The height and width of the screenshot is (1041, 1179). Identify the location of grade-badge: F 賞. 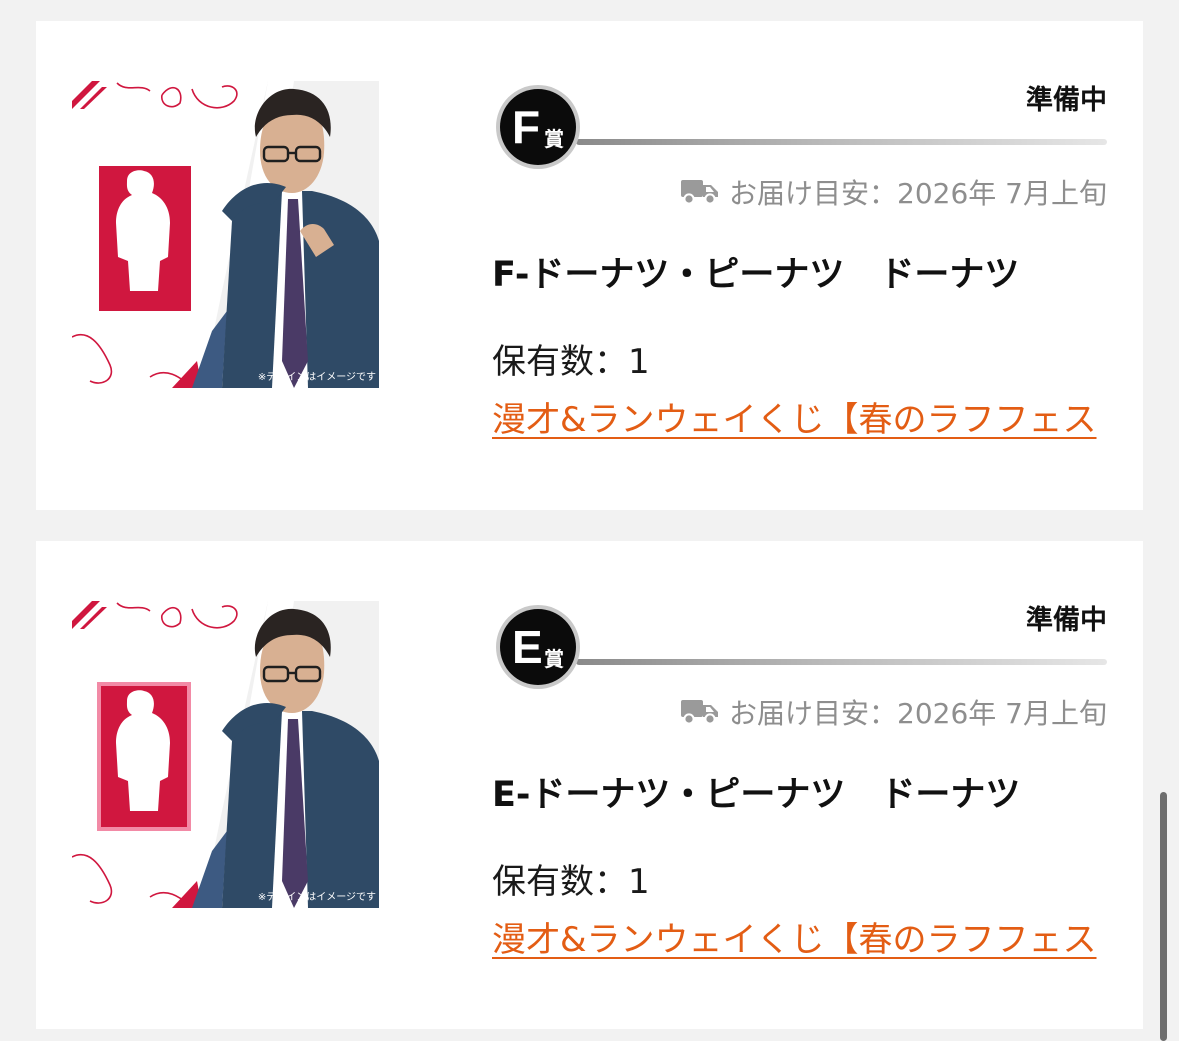
(538, 127).